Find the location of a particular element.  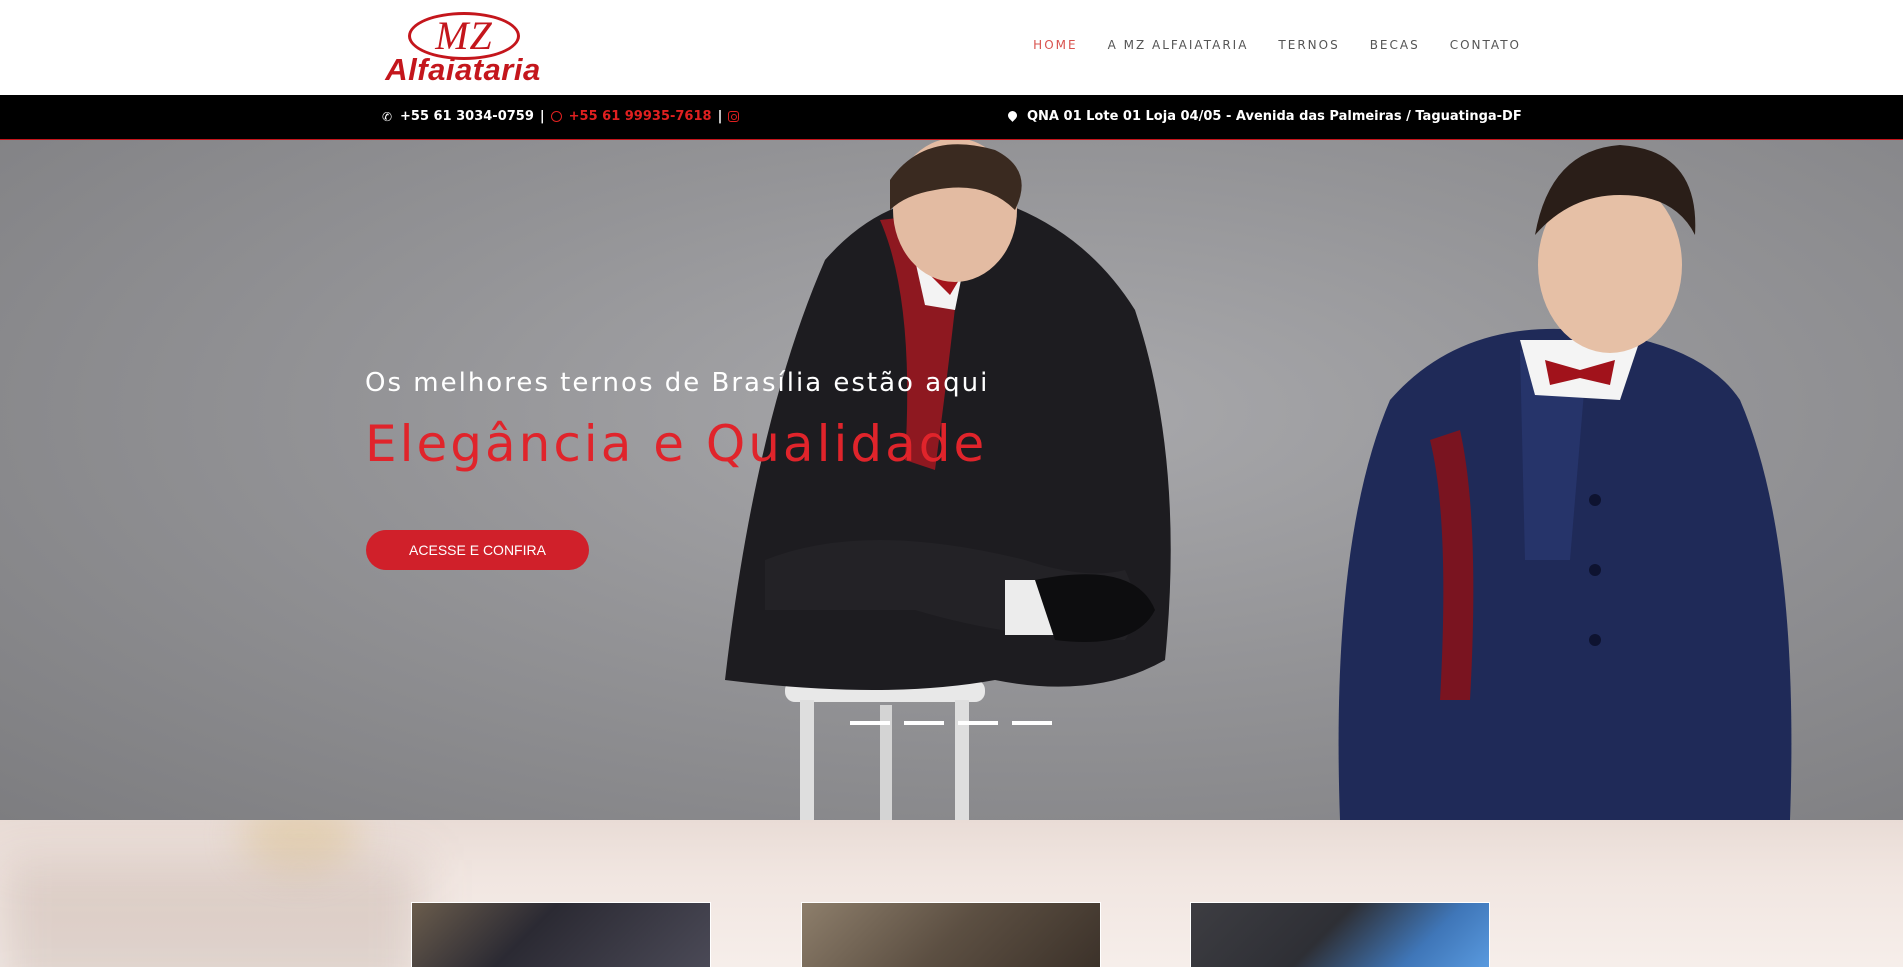

nav-becas: BECAS is located at coordinates (1395, 45).